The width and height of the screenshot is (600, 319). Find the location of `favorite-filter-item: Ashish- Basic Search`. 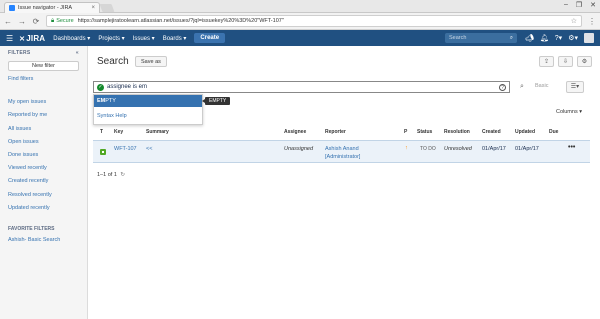

favorite-filter-item: Ashish- Basic Search is located at coordinates (43, 240).